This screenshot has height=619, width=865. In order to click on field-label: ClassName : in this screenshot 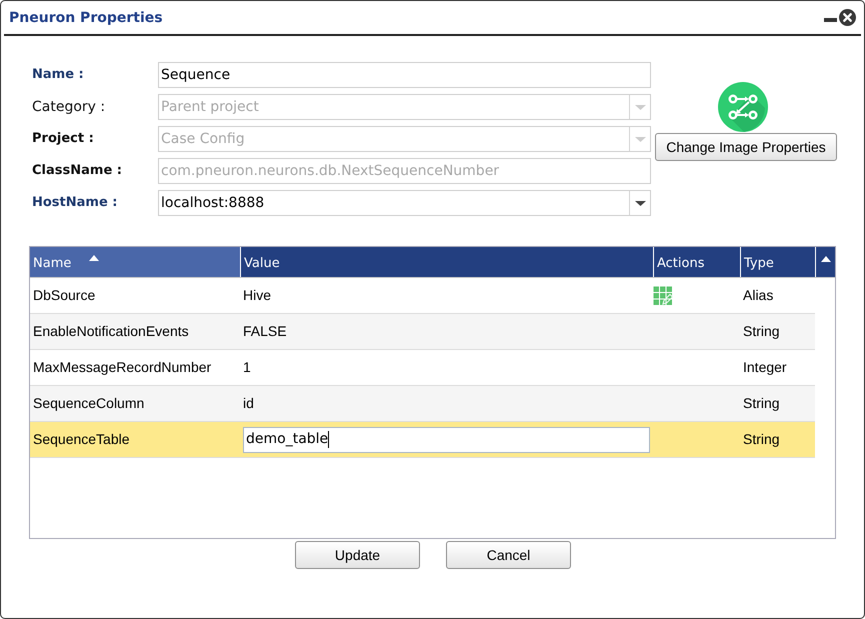, I will do `click(77, 171)`.